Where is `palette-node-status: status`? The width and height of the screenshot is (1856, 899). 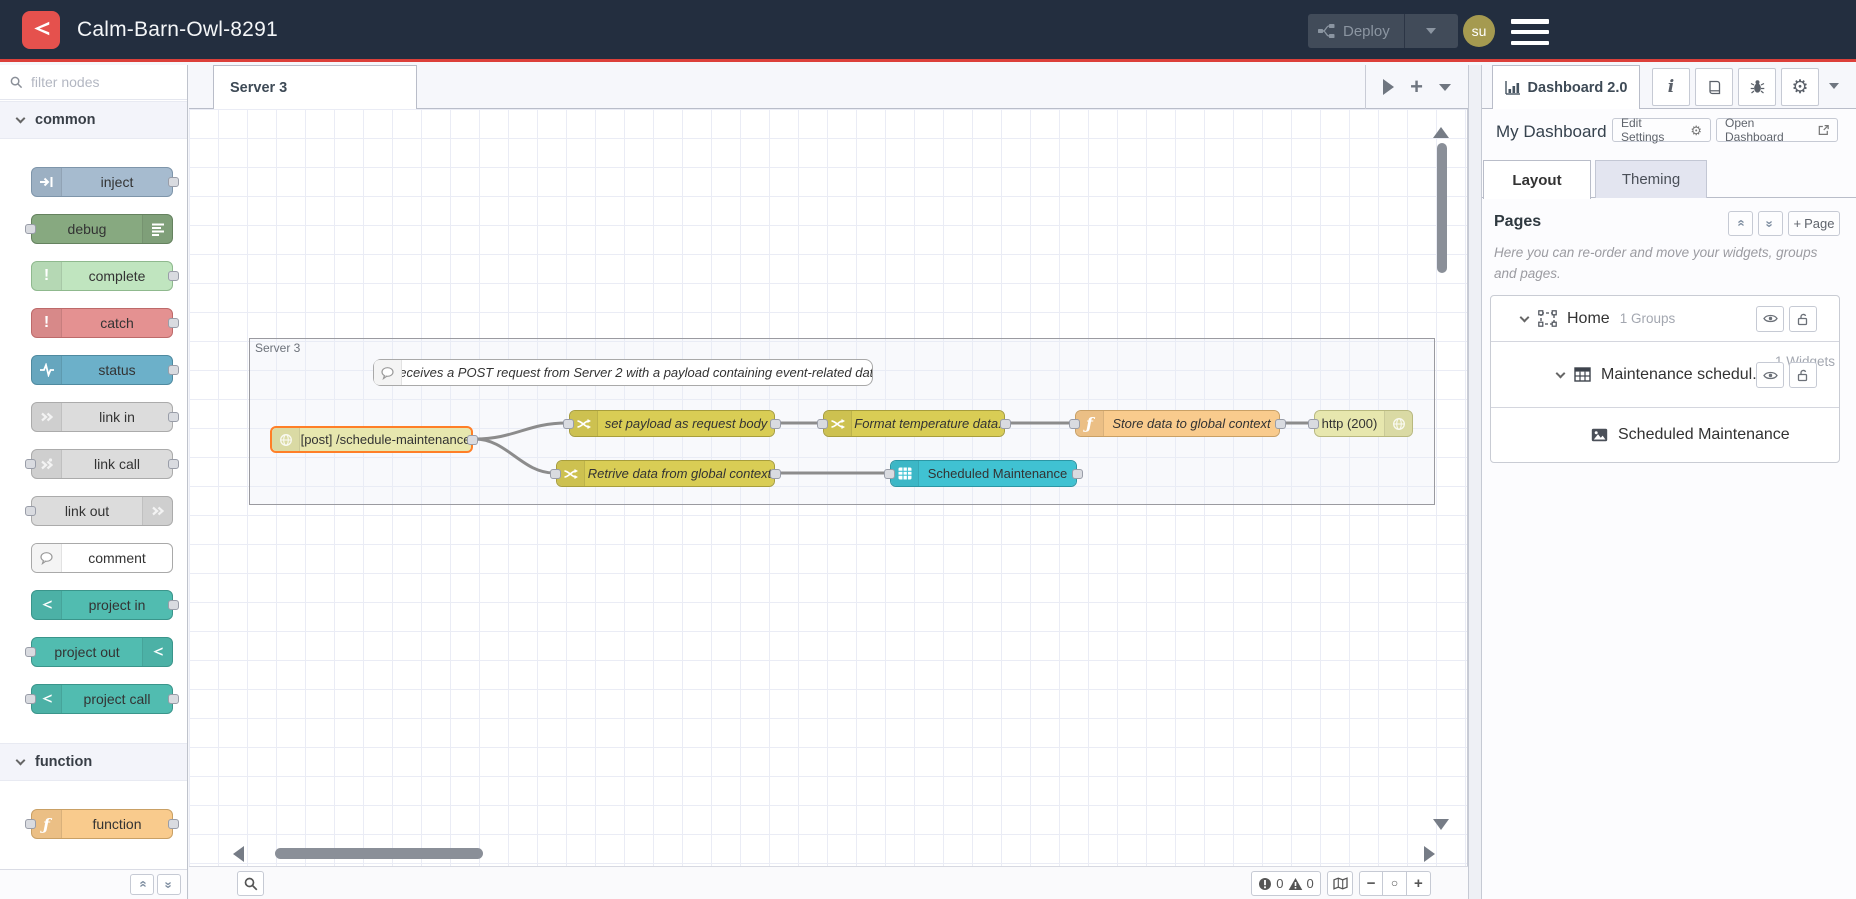
palette-node-status: status is located at coordinates (105, 370).